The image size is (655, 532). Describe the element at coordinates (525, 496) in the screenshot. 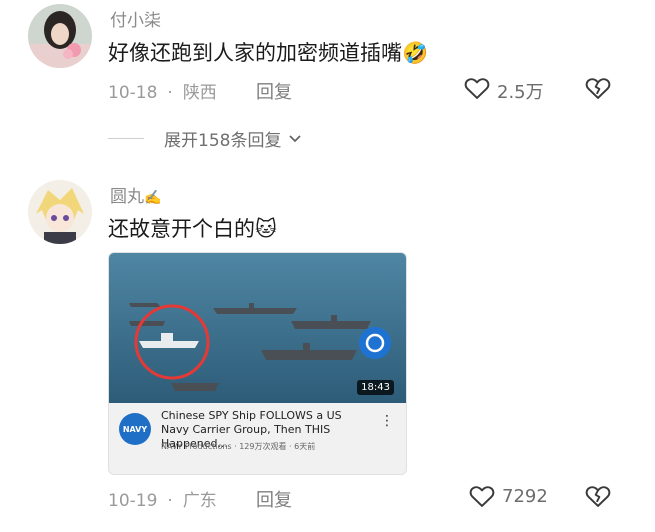

I see `like-count: 7292` at that location.